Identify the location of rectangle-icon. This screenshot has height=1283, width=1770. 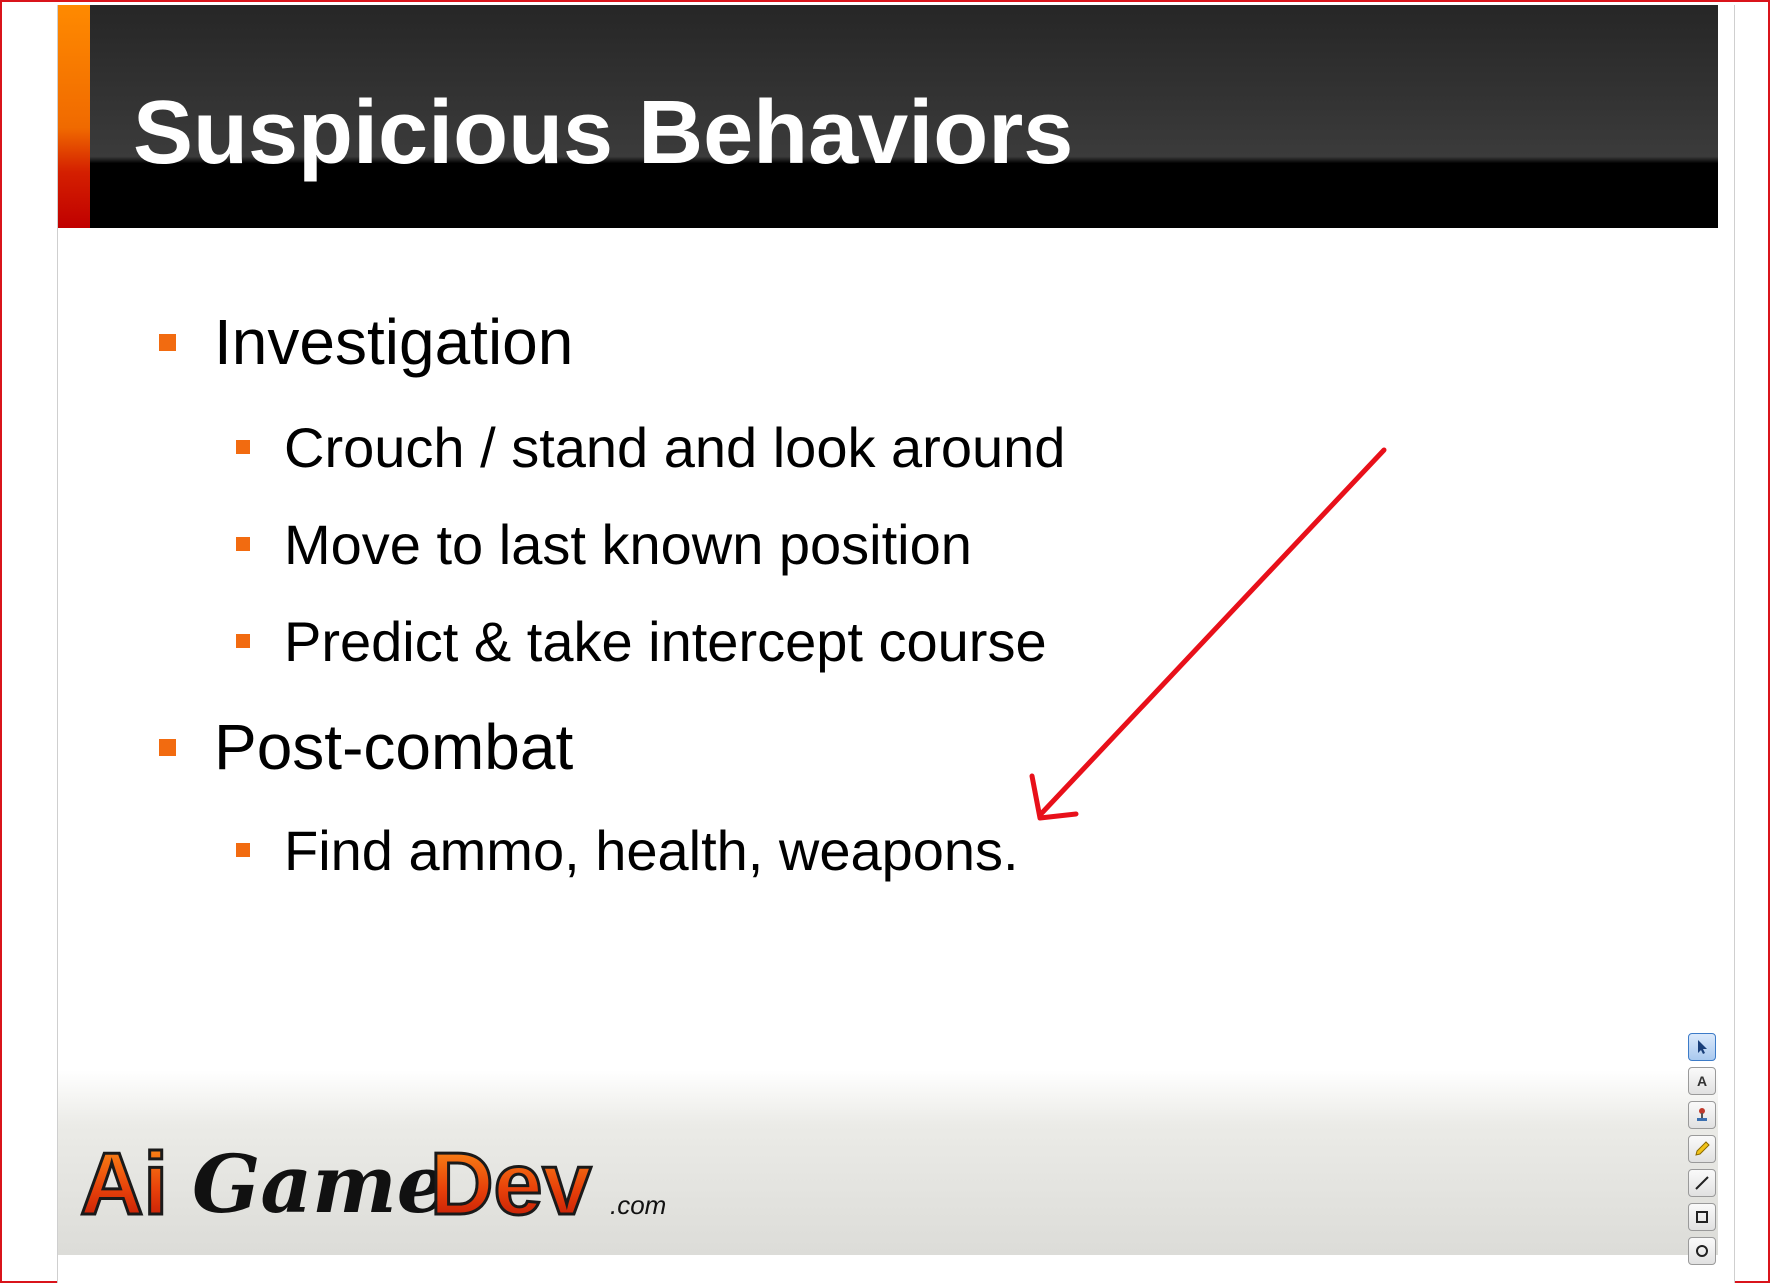
(1702, 1217).